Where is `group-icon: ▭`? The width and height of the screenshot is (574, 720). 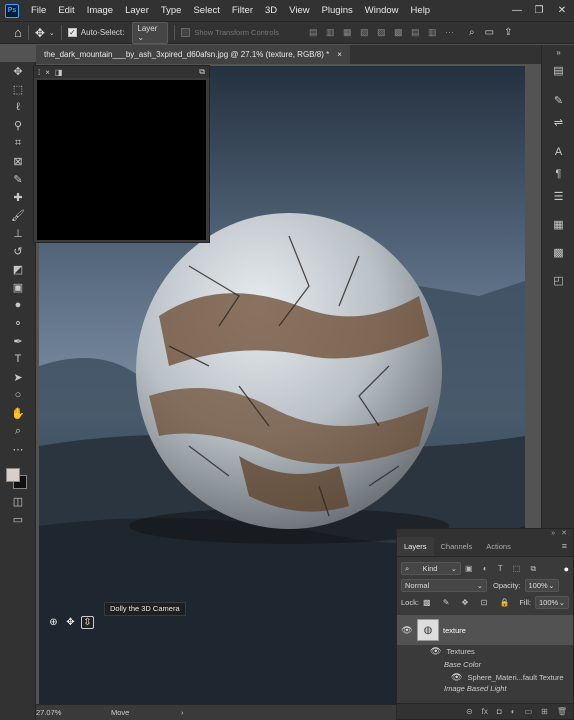
group-icon: ▭ is located at coordinates (529, 711).